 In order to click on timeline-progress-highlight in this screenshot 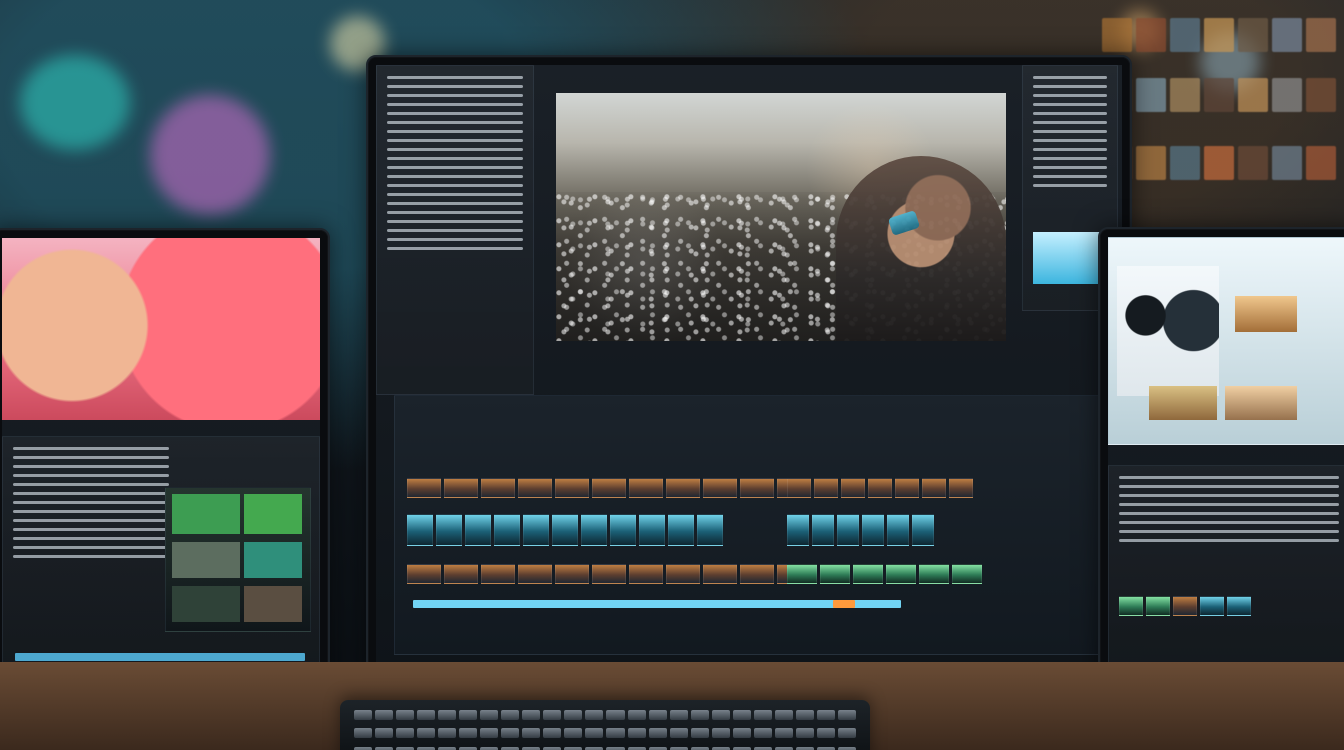, I will do `click(844, 604)`.